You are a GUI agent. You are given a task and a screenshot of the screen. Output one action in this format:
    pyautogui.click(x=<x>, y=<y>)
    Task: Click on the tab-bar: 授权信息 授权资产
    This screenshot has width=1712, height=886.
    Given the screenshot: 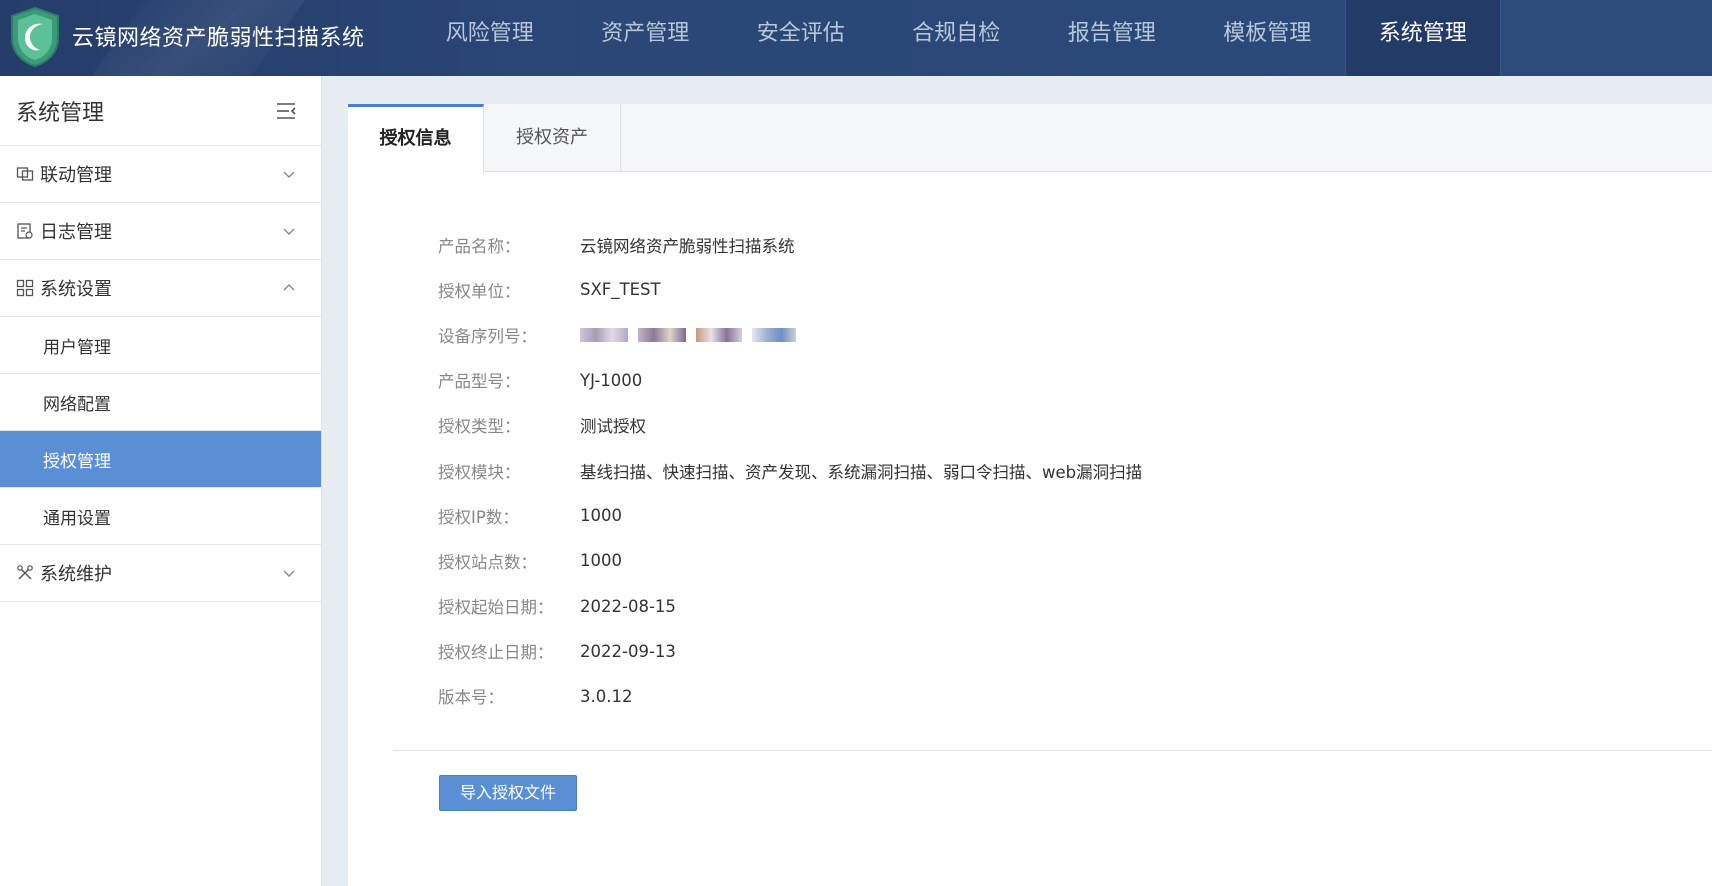 What is the action you would take?
    pyautogui.click(x=1030, y=138)
    